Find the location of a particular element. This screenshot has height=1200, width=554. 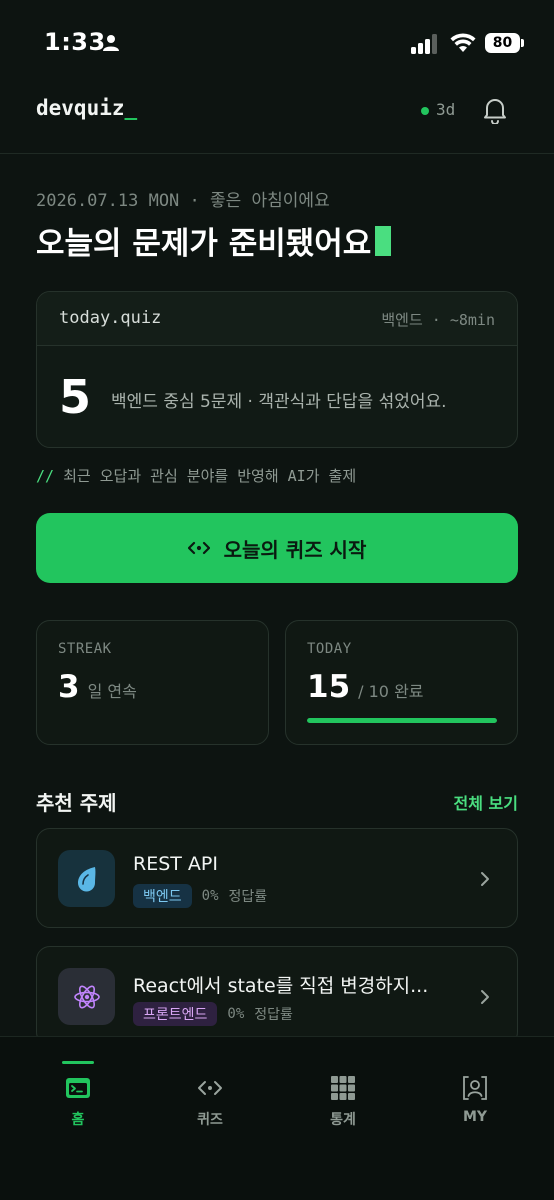

today-label: TODAY is located at coordinates (329, 649).